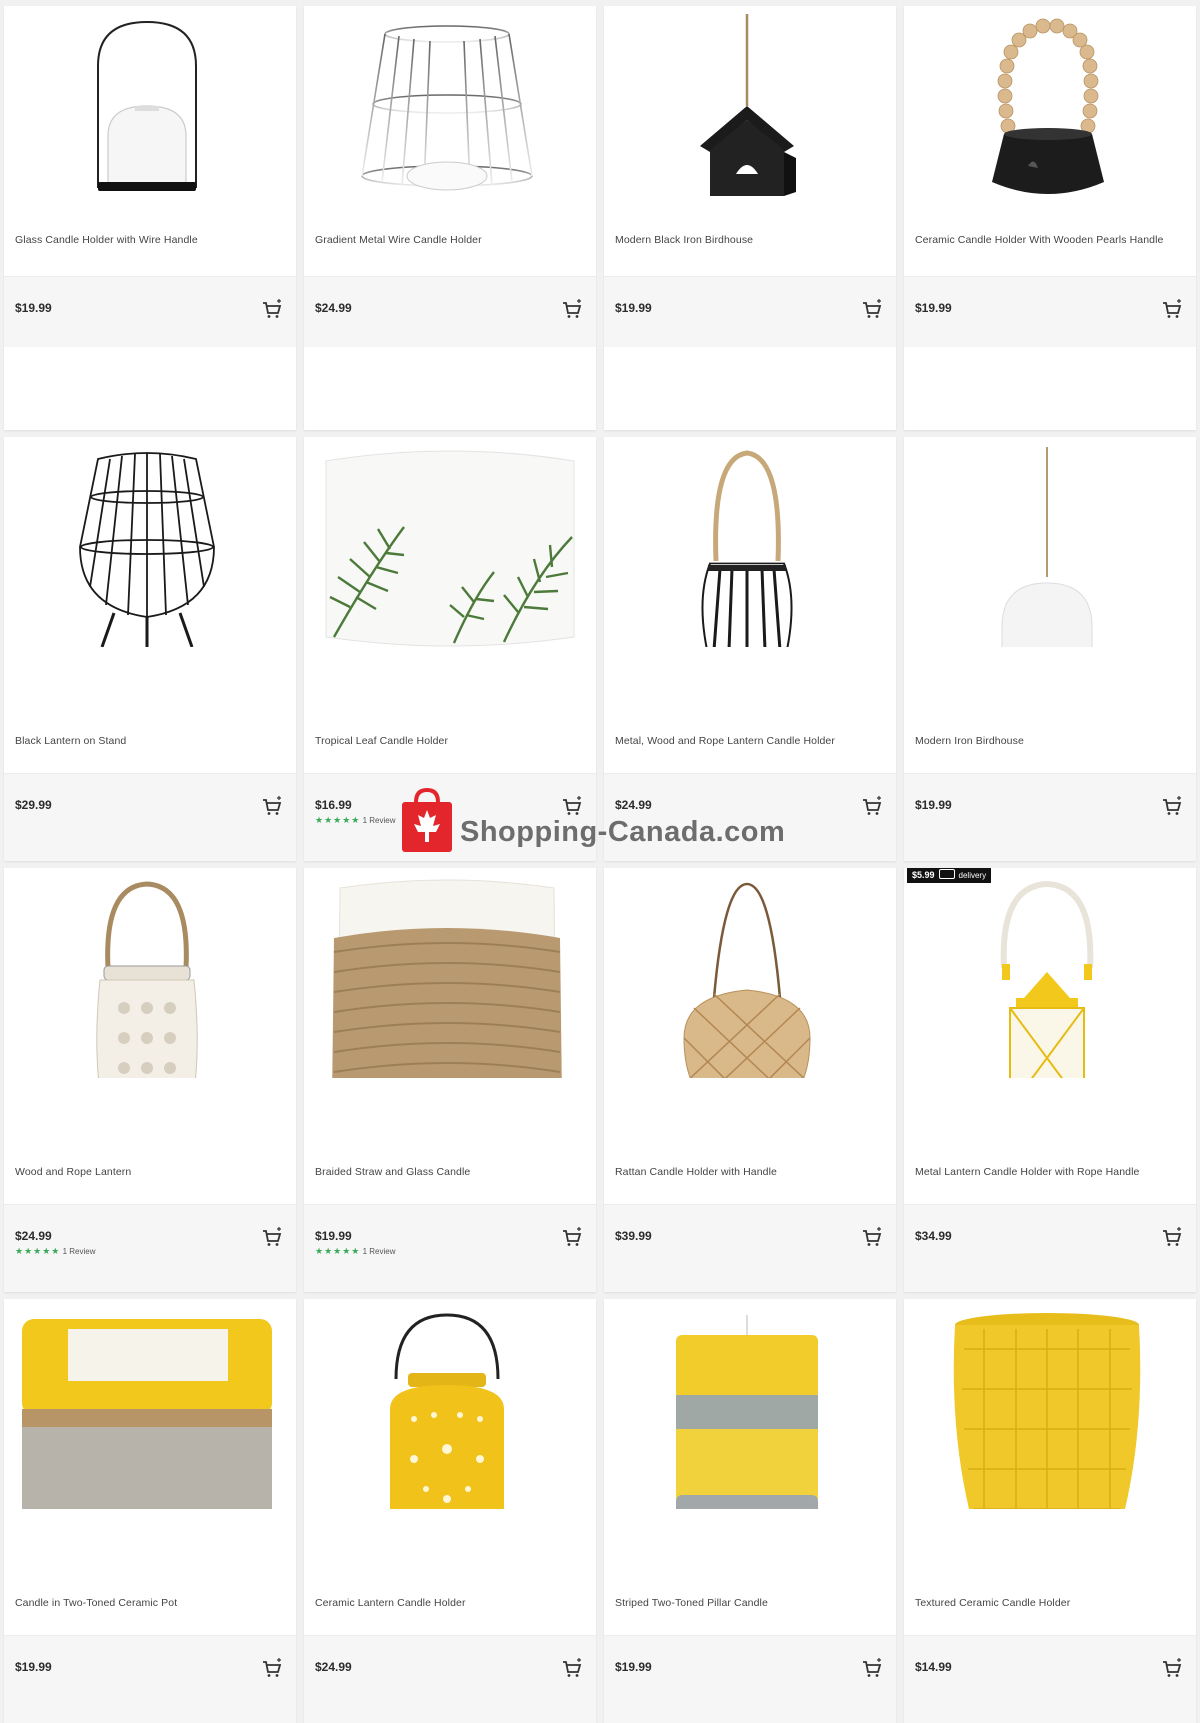 Image resolution: width=1200 pixels, height=1723 pixels. I want to click on product-card: Gradient Metal Wire Candle Holder $24.99, so click(450, 218).